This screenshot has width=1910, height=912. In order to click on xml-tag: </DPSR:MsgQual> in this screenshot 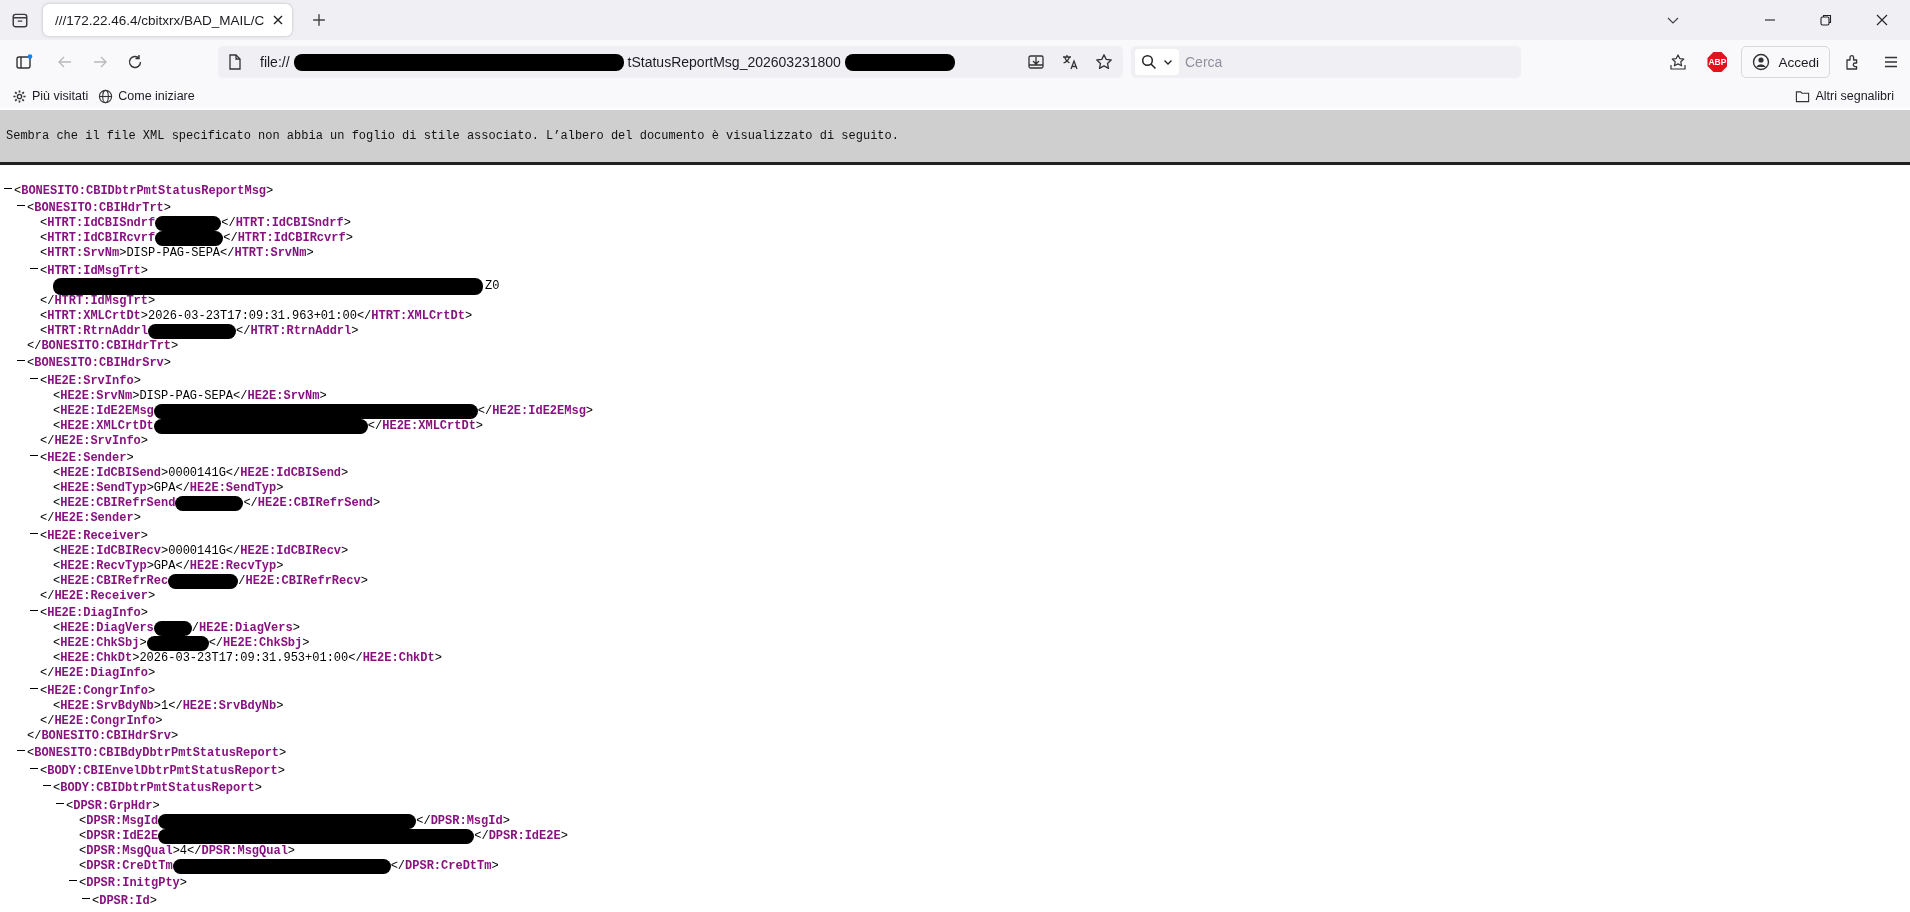, I will do `click(241, 851)`.